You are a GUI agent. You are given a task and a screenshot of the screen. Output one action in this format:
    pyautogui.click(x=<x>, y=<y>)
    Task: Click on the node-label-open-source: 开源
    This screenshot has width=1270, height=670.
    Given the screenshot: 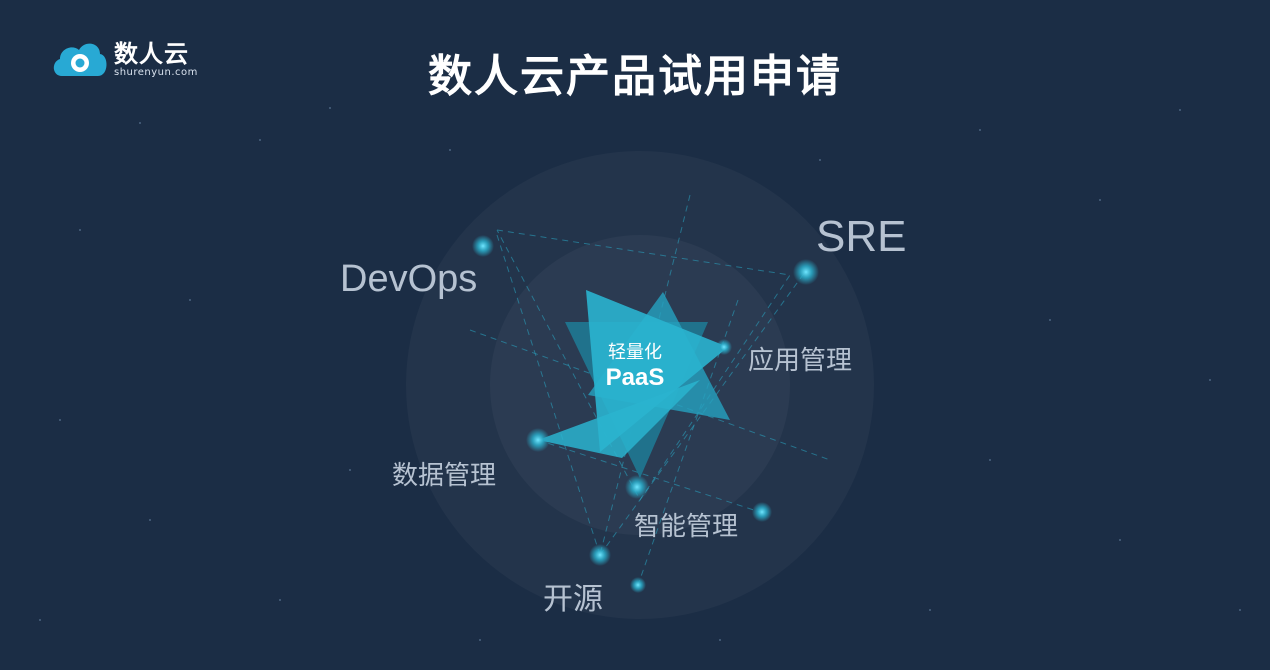 What is the action you would take?
    pyautogui.click(x=573, y=599)
    